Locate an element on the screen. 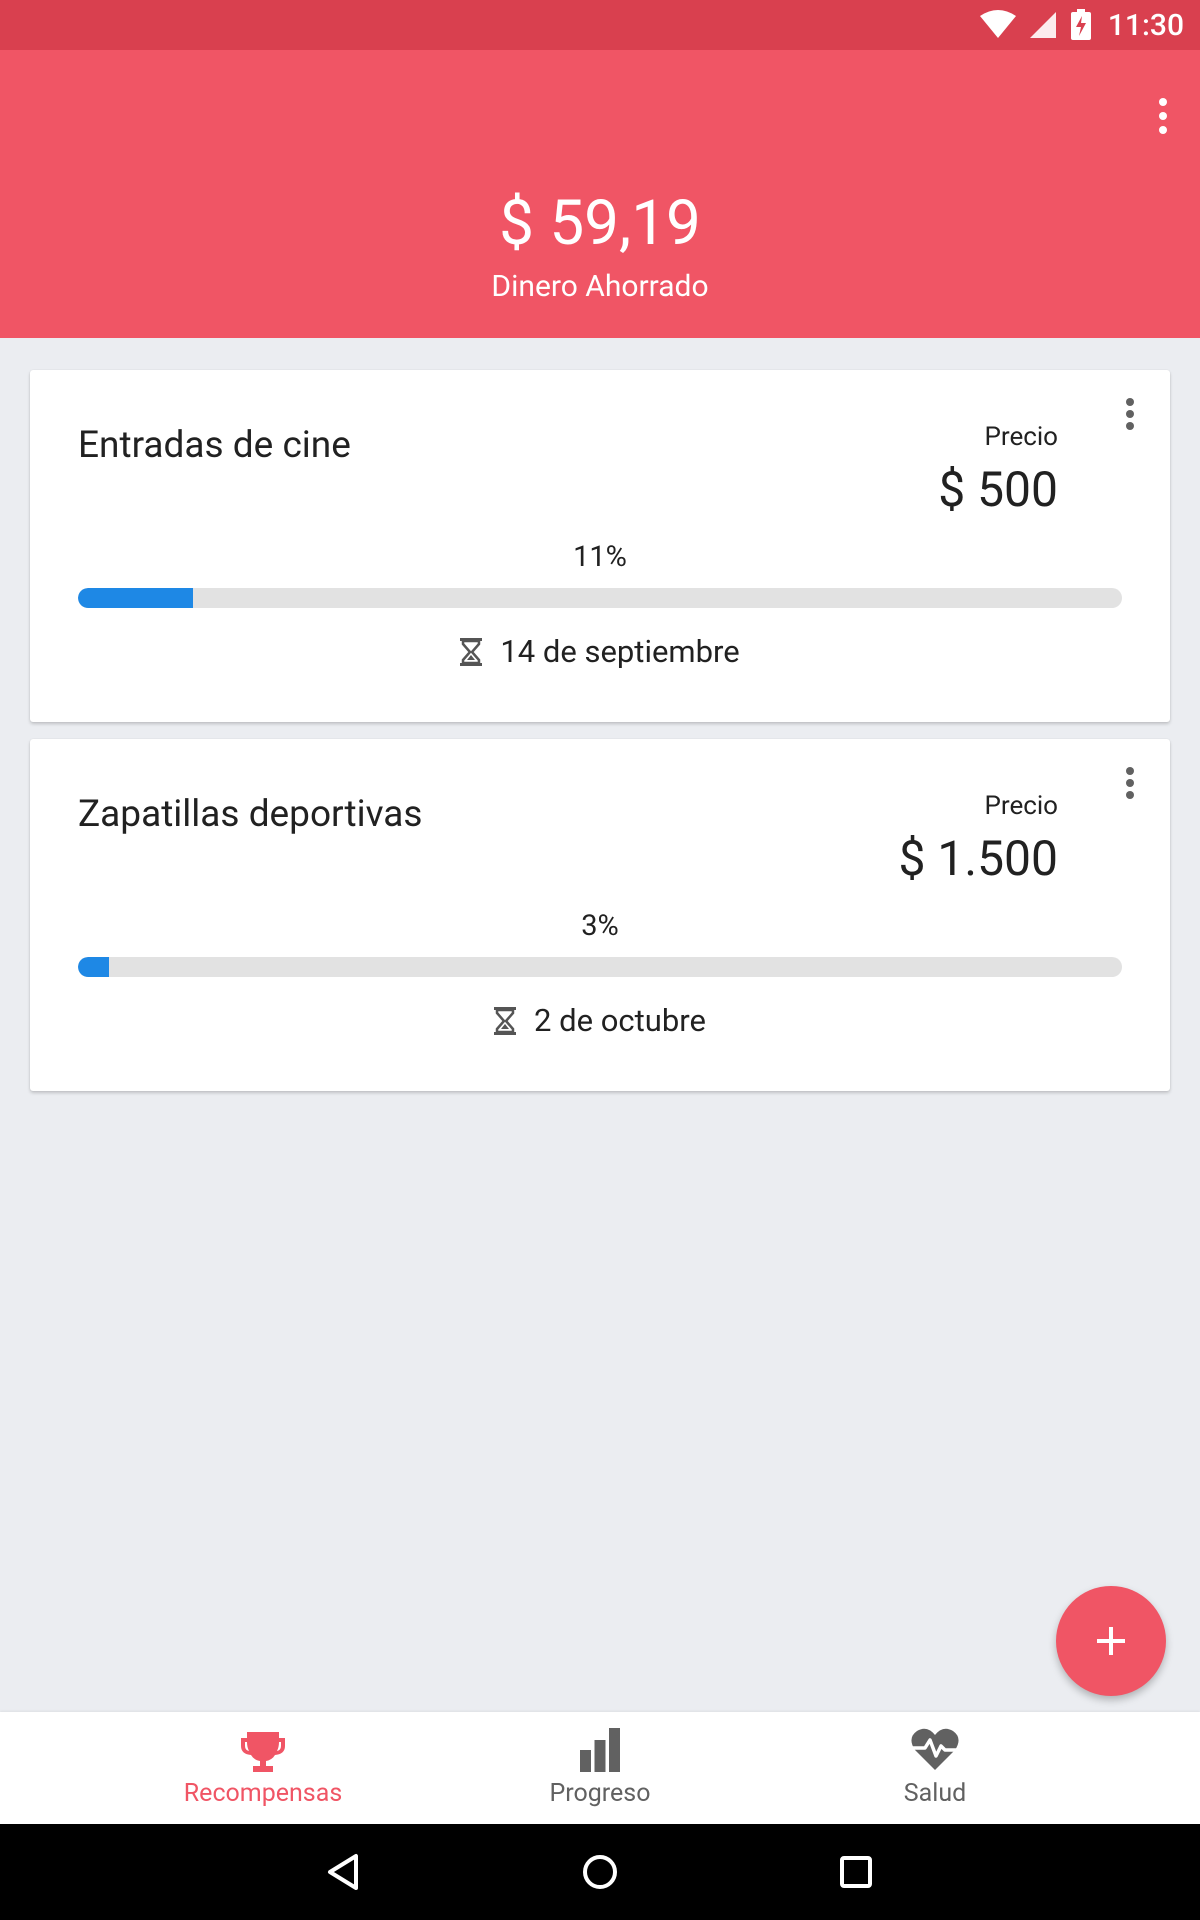 The image size is (1200, 1920). nav-item-salud: Salud is located at coordinates (935, 1768).